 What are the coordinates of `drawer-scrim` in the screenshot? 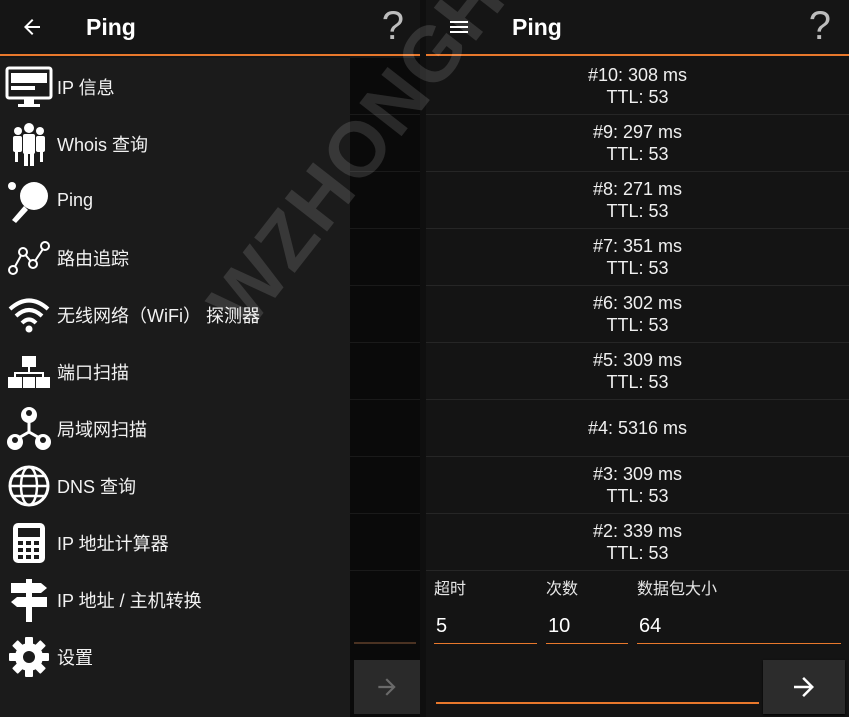 It's located at (385, 387).